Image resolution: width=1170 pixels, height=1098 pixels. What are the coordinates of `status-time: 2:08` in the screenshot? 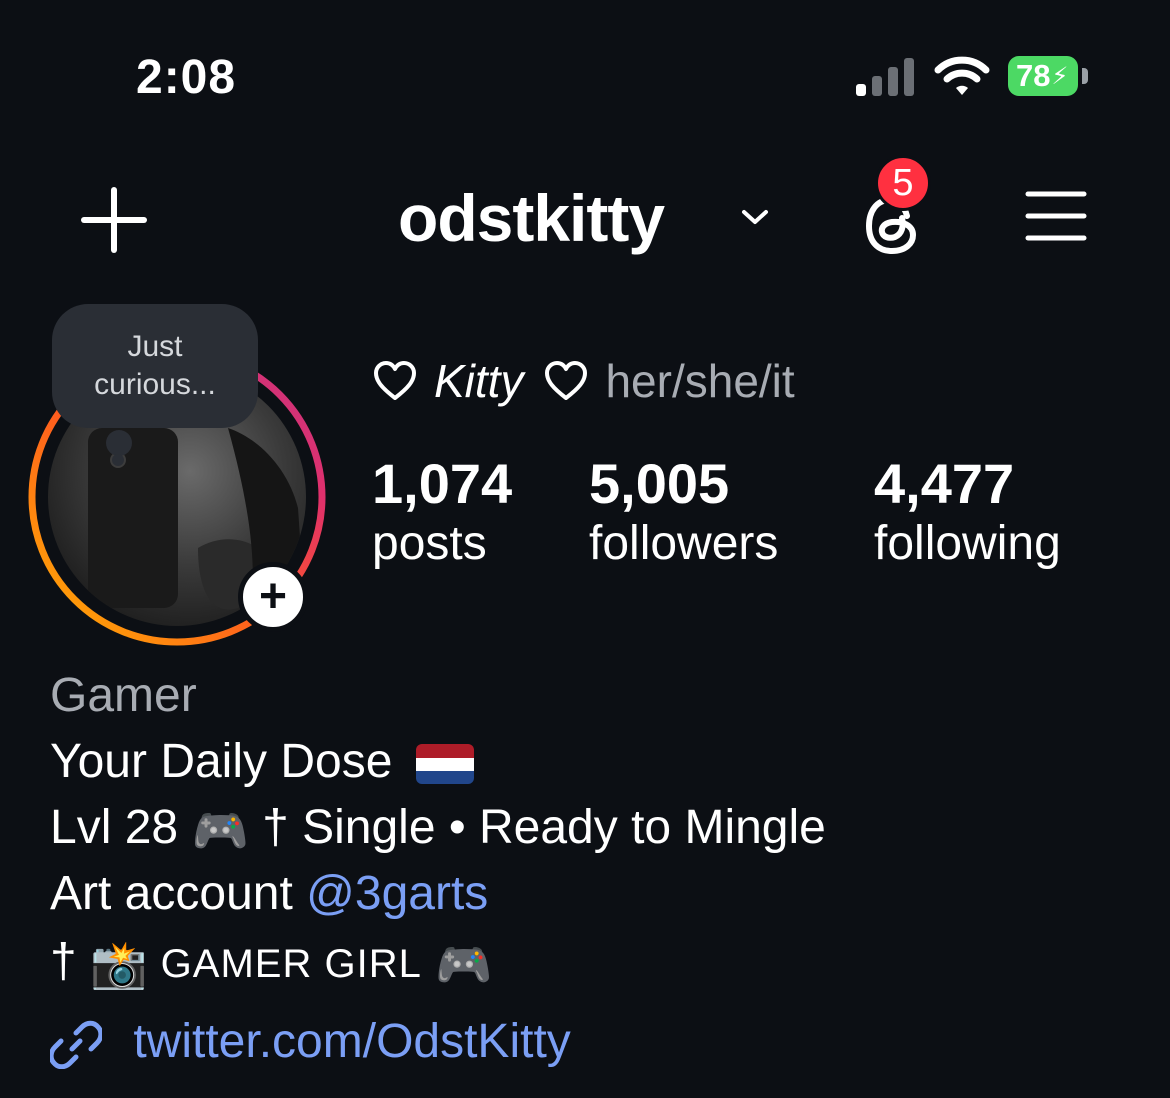 It's located at (186, 77).